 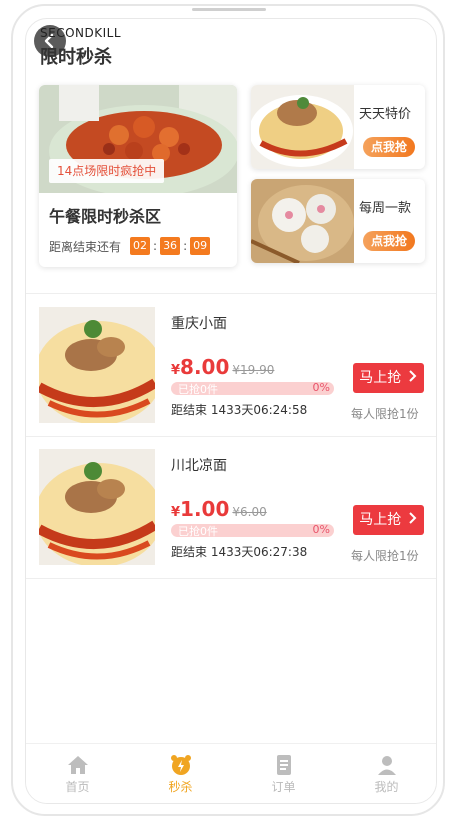 What do you see at coordinates (170, 246) in the screenshot?
I see `countdown-minutes: 36` at bounding box center [170, 246].